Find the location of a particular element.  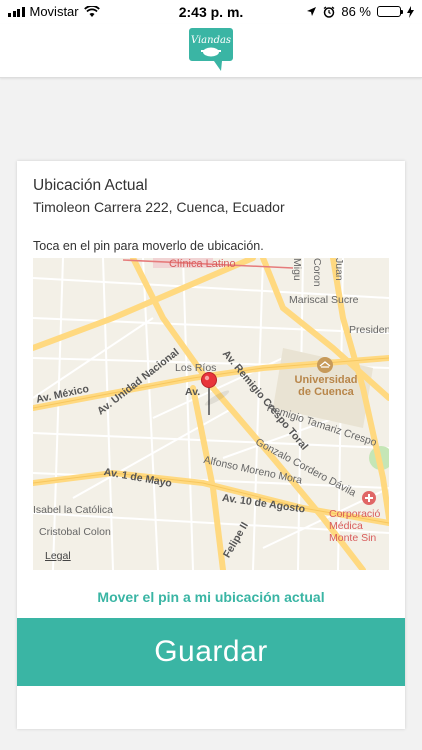

status-bar-right: 86 % is located at coordinates (360, 11).